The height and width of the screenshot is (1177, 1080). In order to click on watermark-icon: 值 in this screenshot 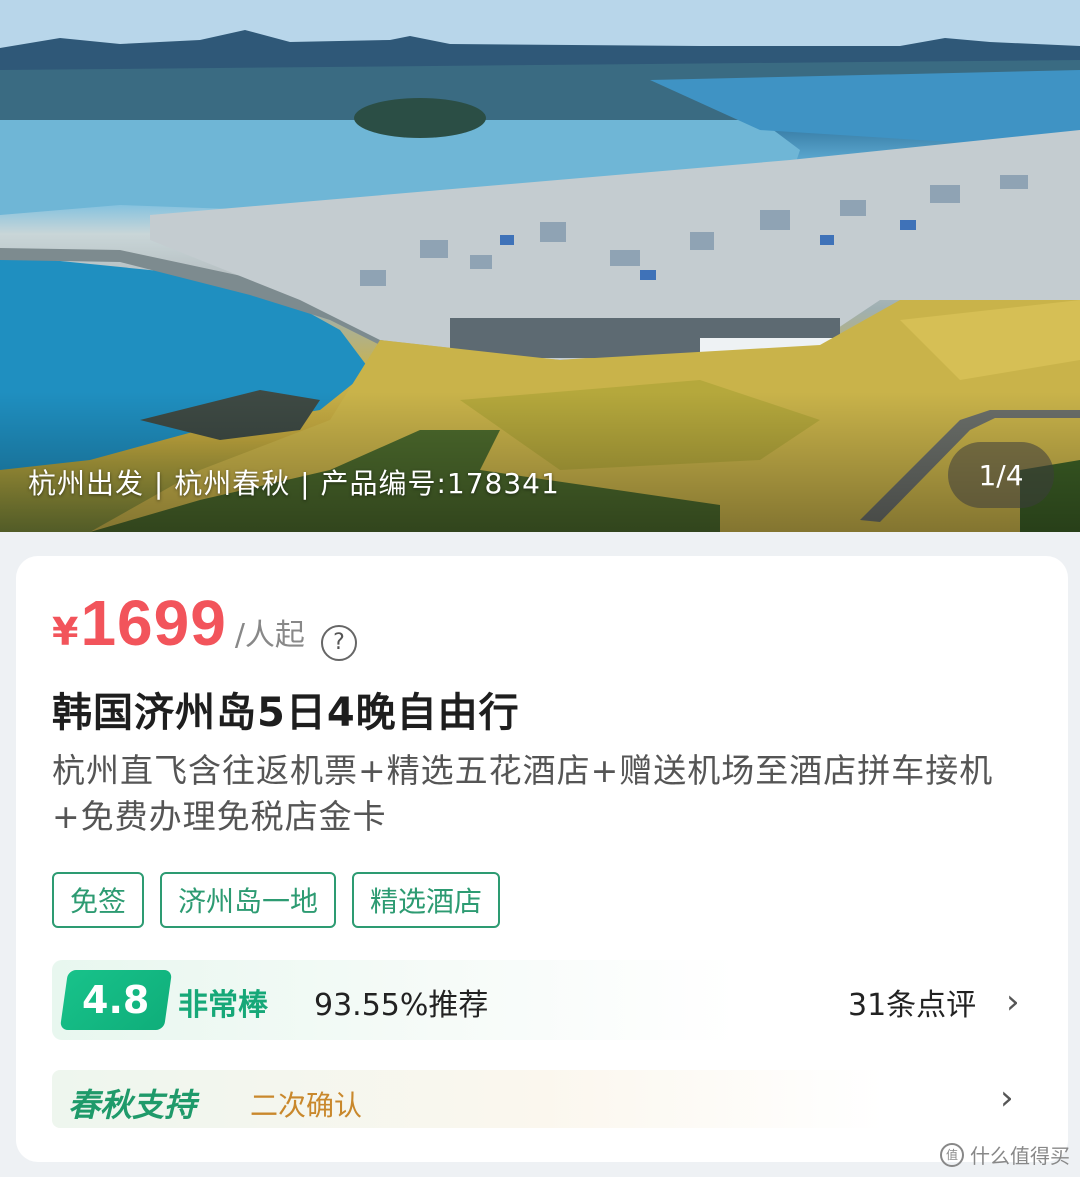, I will do `click(952, 1154)`.